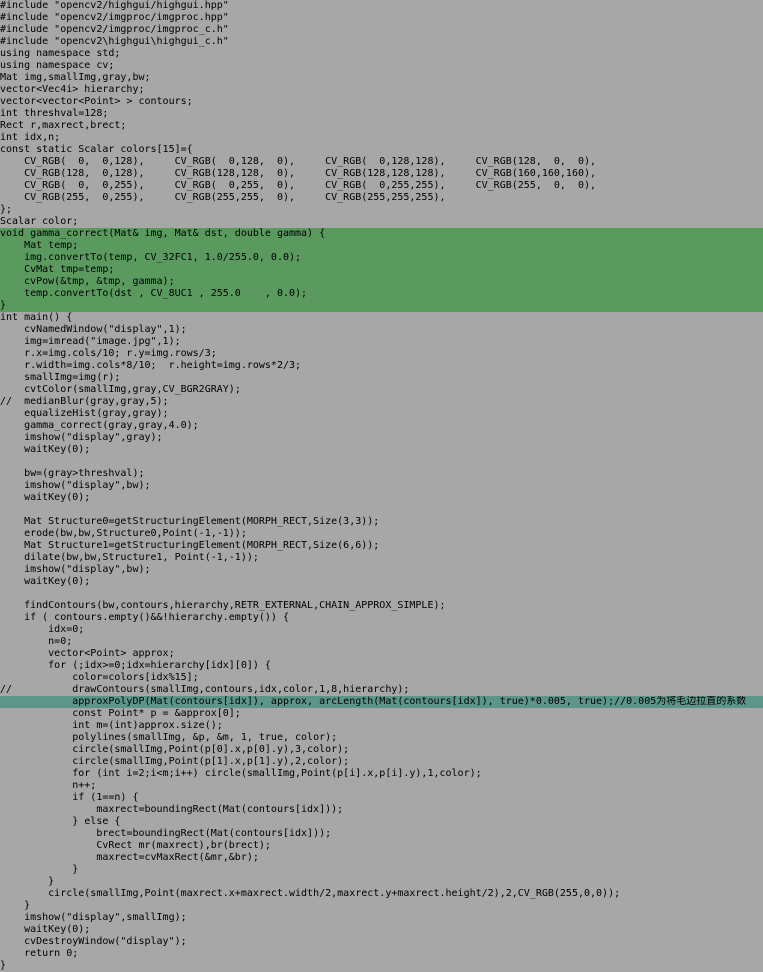 The width and height of the screenshot is (763, 972). I want to click on code-line: img=imread("image.jpg",1);, so click(90, 341).